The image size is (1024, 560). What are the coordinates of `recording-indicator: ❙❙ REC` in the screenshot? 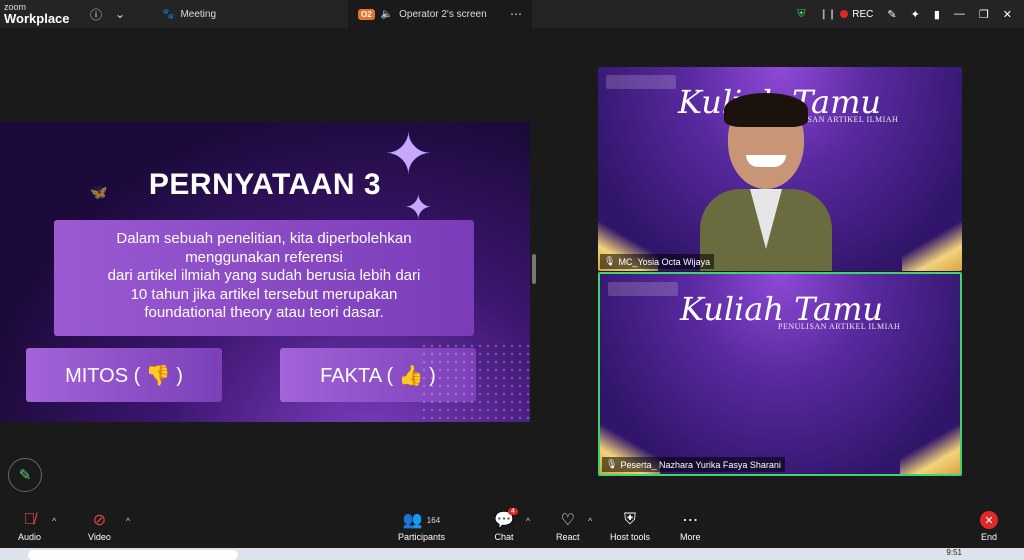 It's located at (847, 14).